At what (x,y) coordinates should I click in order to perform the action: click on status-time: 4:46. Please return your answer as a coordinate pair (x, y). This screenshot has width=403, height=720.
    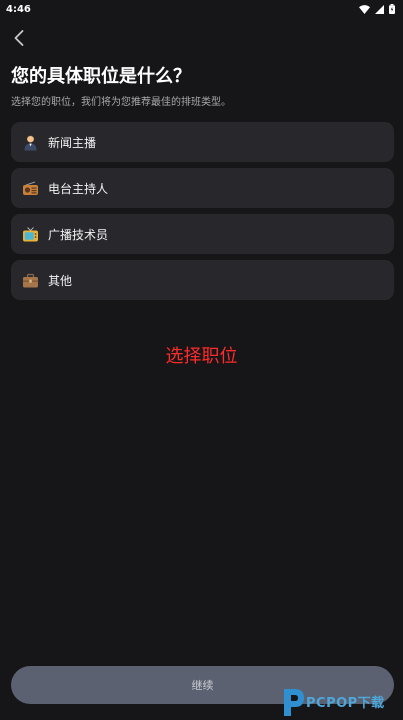
    Looking at the image, I should click on (18, 9).